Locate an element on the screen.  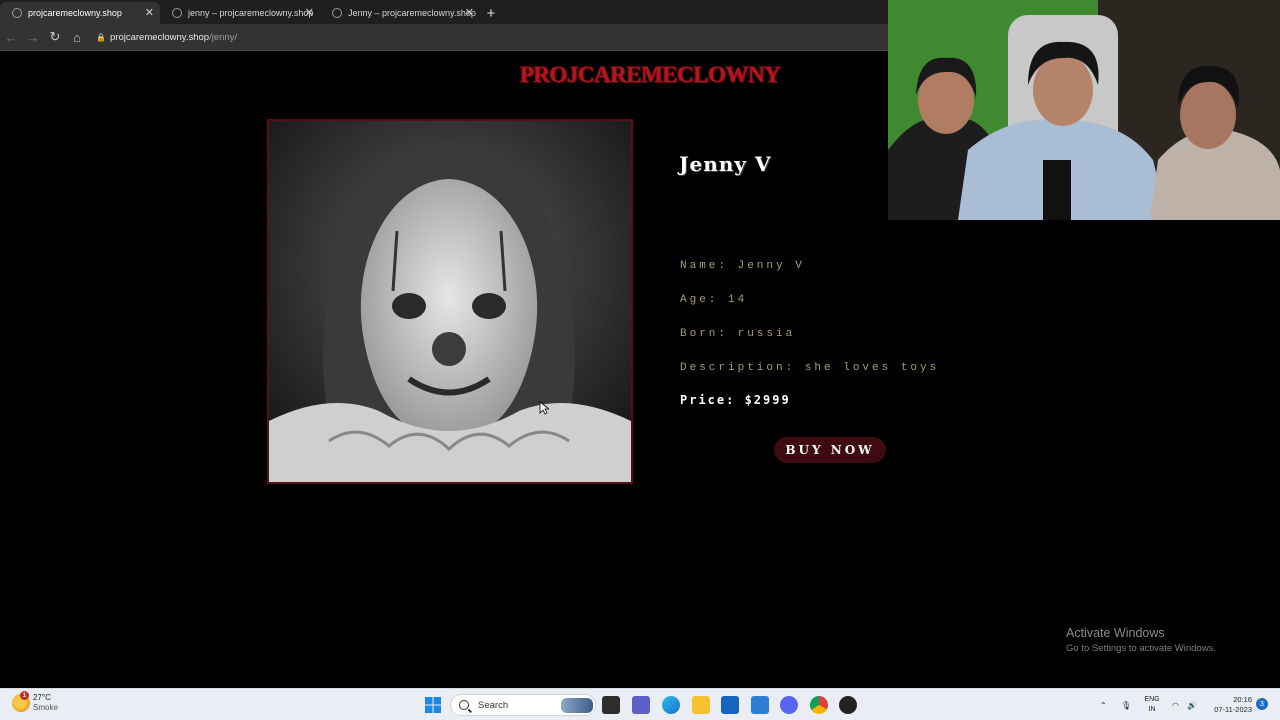
store-icon is located at coordinates (730, 705).